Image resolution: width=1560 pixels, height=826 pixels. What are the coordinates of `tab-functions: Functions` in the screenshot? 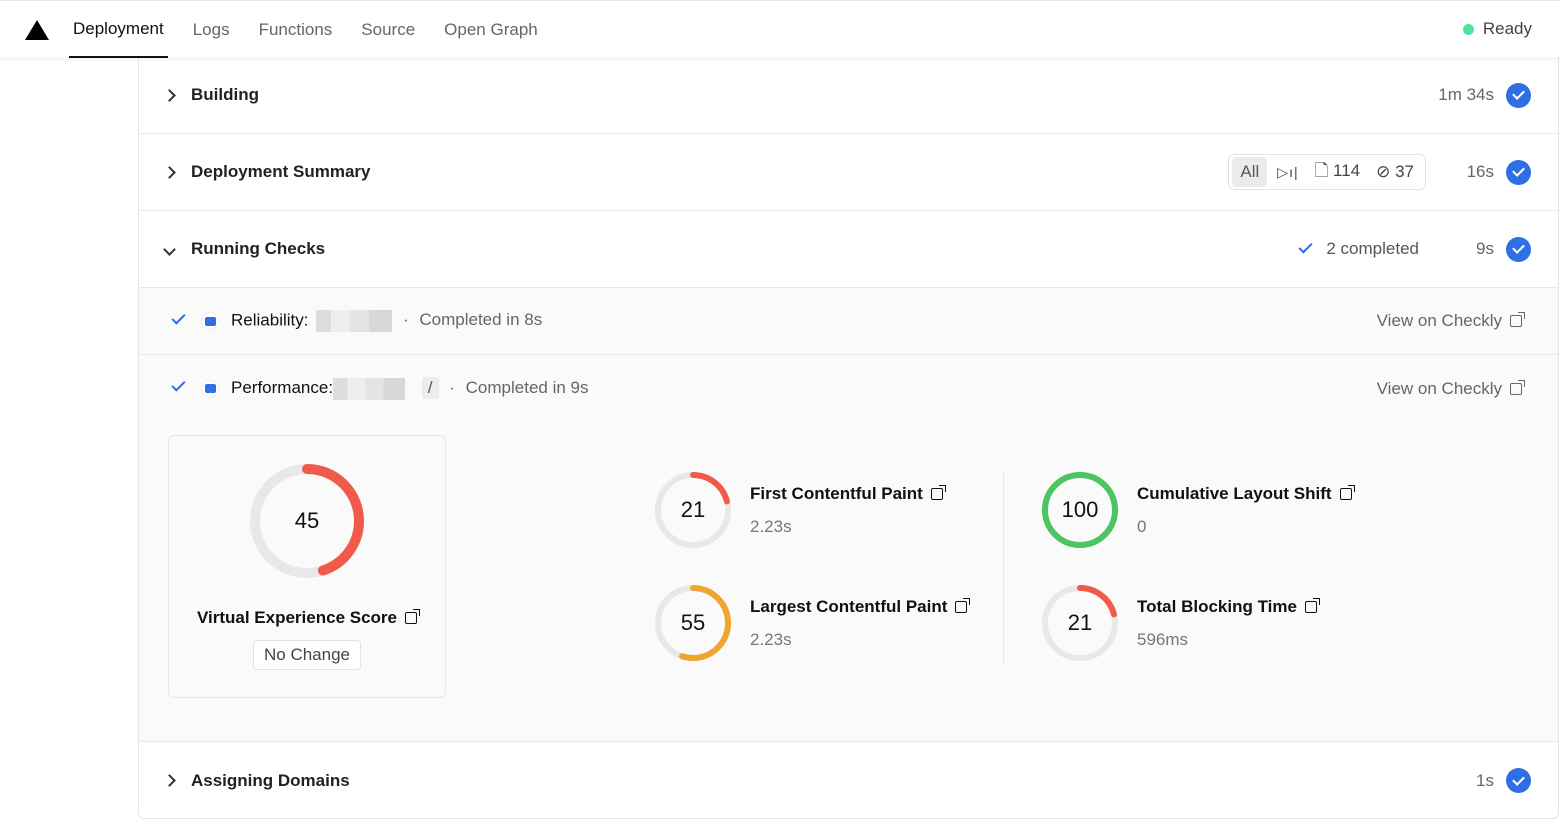 It's located at (296, 29).